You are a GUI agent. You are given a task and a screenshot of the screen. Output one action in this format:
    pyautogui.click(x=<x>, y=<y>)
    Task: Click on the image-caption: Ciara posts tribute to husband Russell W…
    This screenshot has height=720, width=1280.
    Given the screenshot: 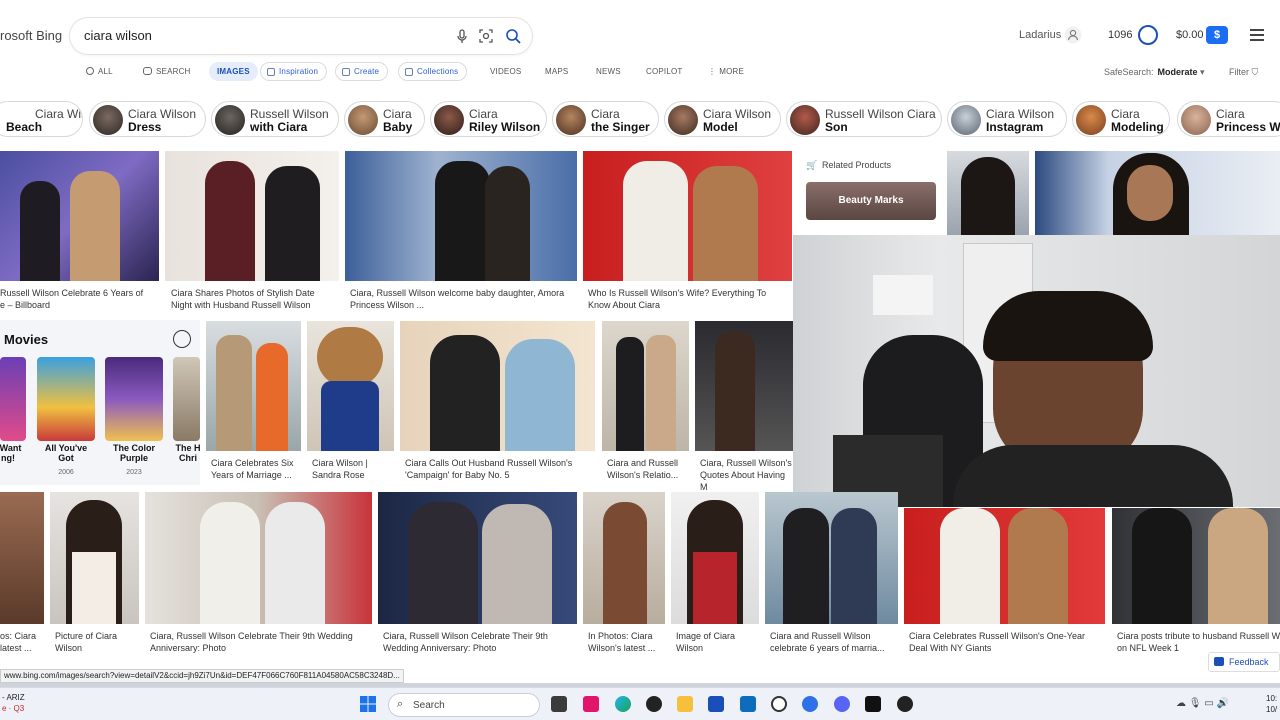 What is the action you would take?
    pyautogui.click(x=1198, y=642)
    